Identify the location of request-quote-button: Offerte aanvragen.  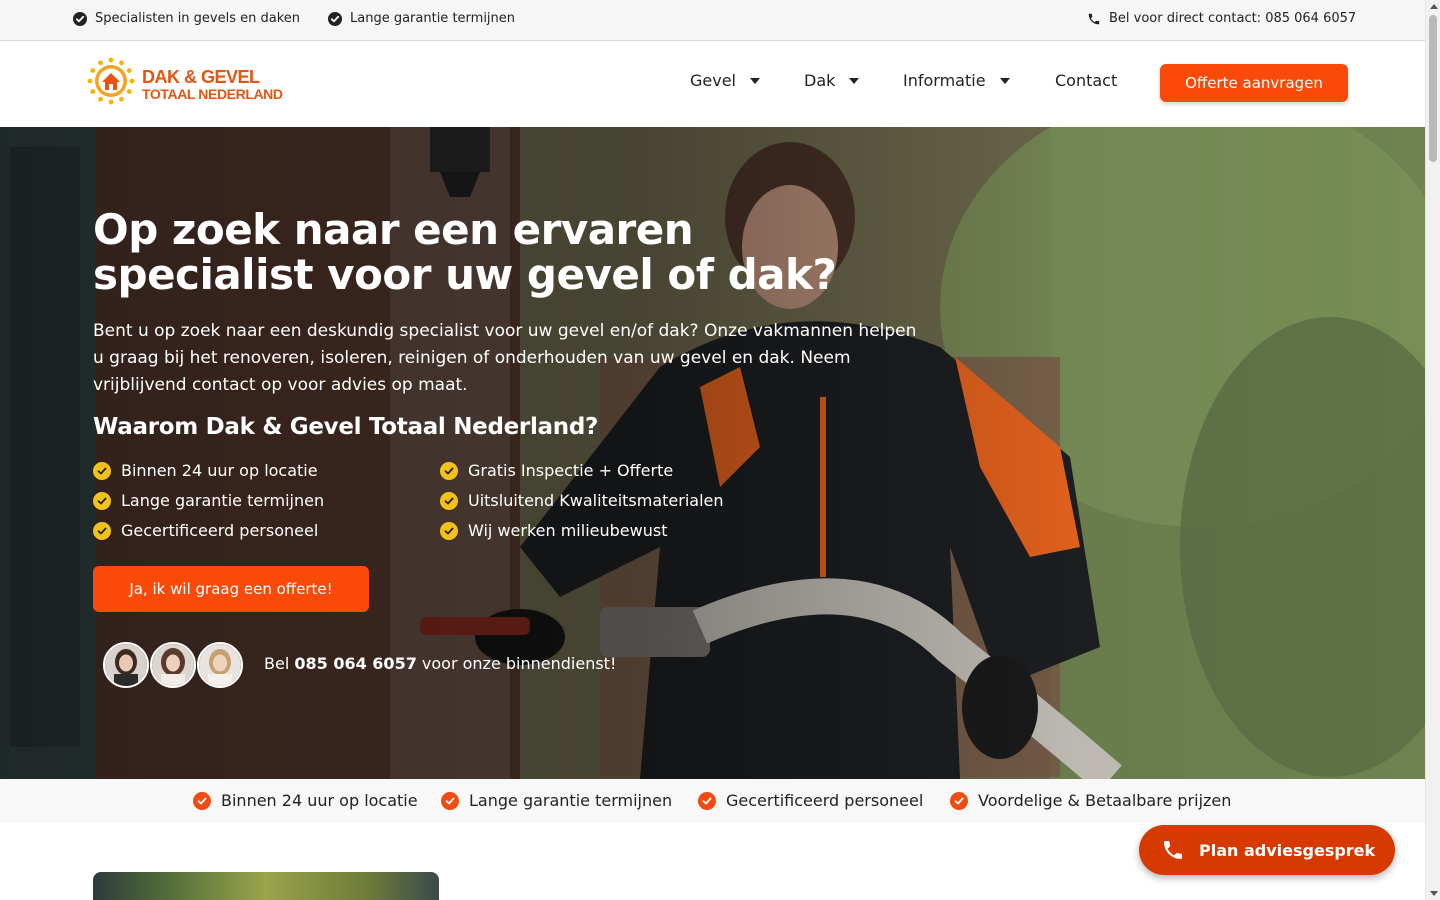
(1254, 83).